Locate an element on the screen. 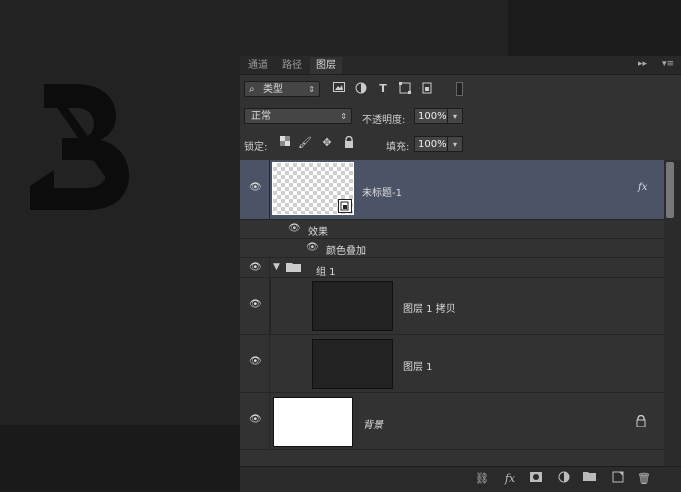  search-icon: ⌕ is located at coordinates (252, 89).